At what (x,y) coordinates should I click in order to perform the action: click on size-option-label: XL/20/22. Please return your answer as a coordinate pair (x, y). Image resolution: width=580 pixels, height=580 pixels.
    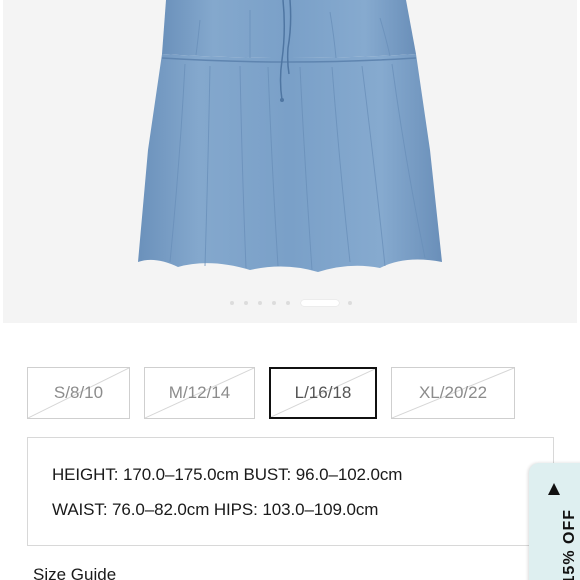
    Looking at the image, I should click on (453, 392).